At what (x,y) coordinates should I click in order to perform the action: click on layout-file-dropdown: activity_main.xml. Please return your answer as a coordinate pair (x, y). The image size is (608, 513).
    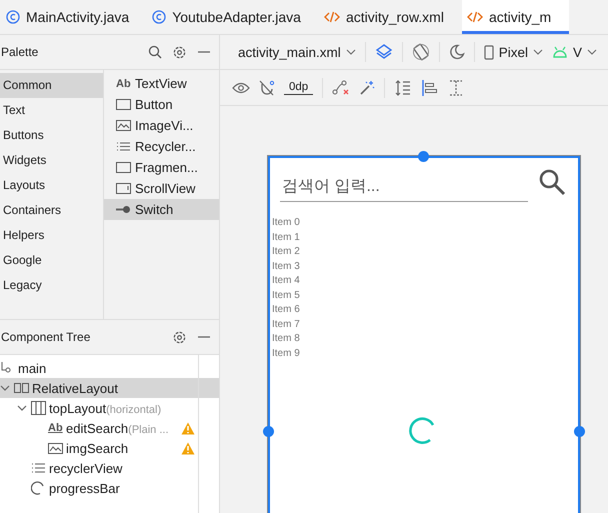
    Looking at the image, I should click on (297, 52).